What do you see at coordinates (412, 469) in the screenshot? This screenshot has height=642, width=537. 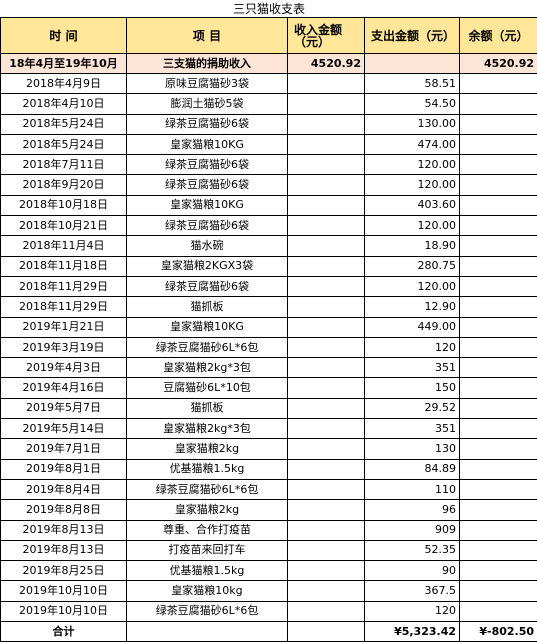 I see `row-expense: 84.89` at bounding box center [412, 469].